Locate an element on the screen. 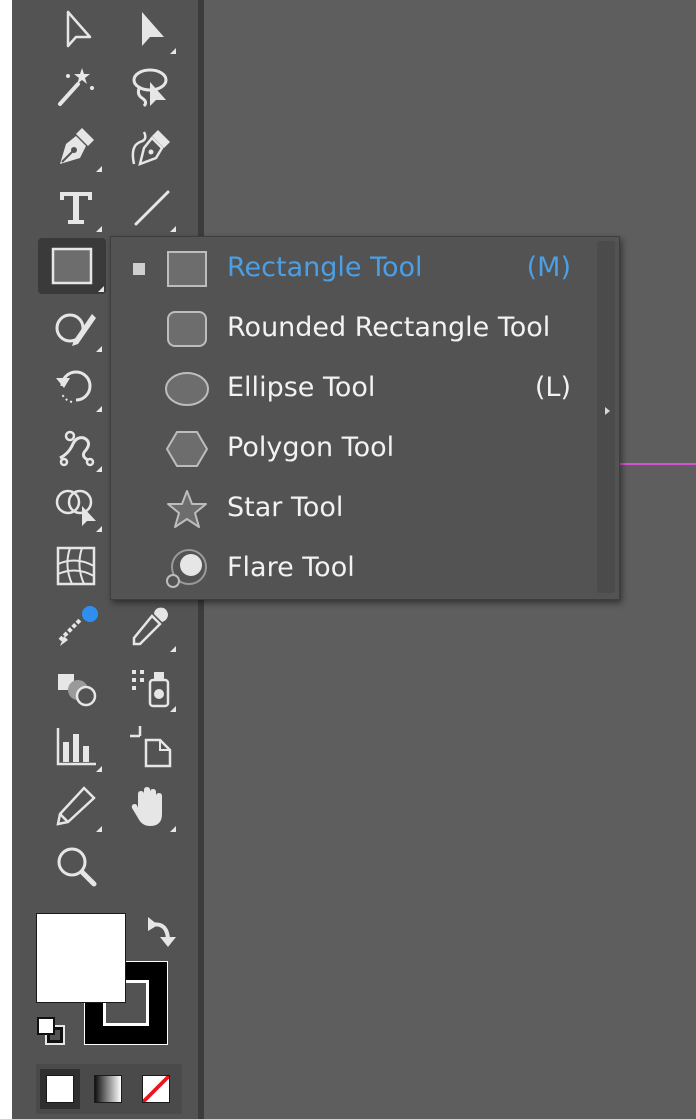 This screenshot has width=696, height=1119. mesh-icon is located at coordinates (76, 566).